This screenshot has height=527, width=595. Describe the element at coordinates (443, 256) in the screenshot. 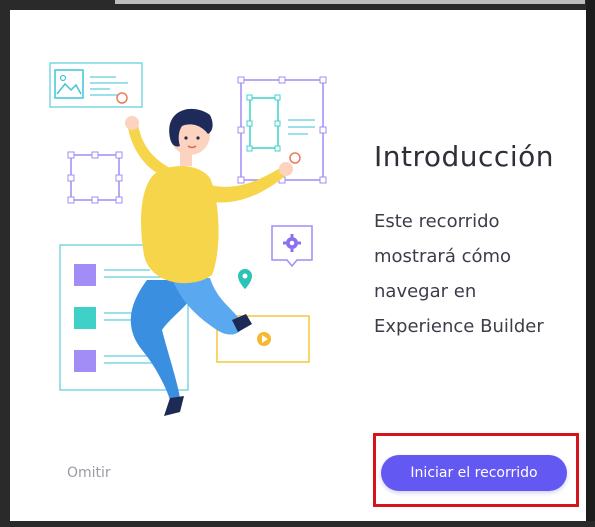

I see `description-line: mostrará cómo` at that location.